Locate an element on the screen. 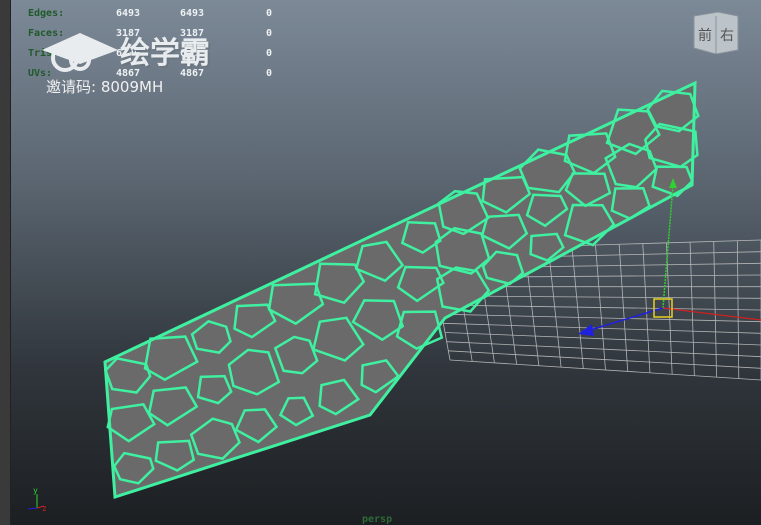 Image resolution: width=761 pixels, height=525 pixels. invite-code: 邀请码: 8009MH is located at coordinates (105, 87).